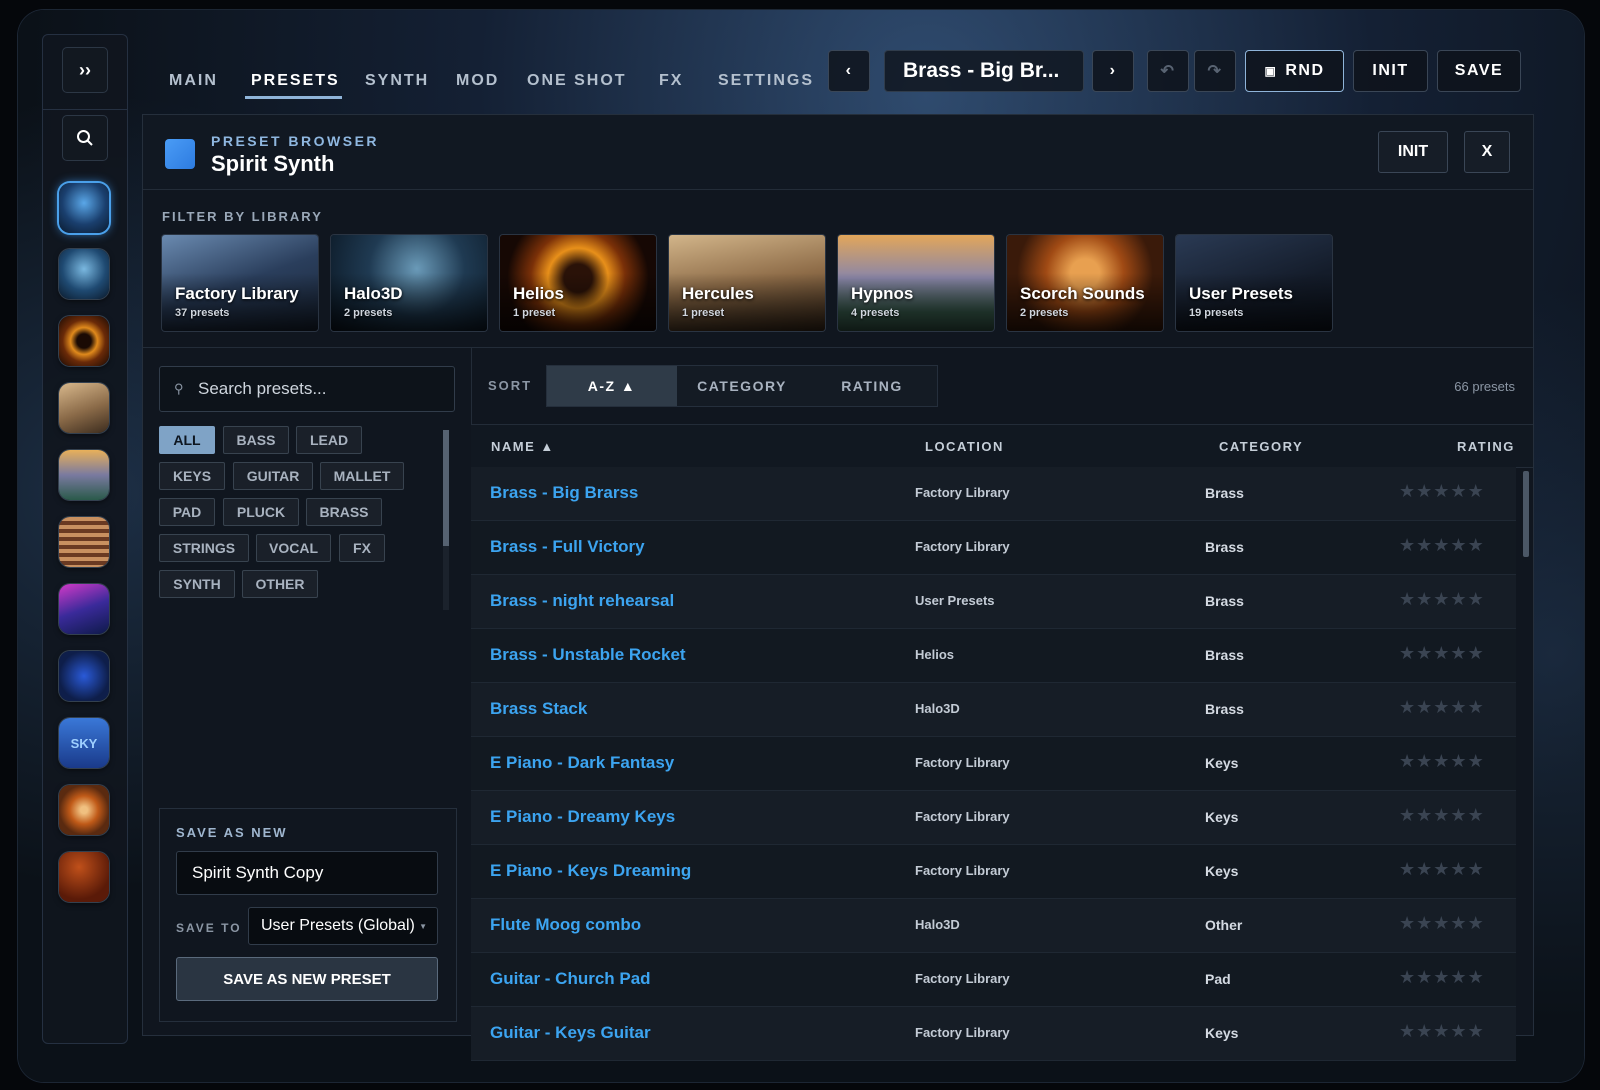 This screenshot has height=1090, width=1600. Describe the element at coordinates (84, 743) in the screenshot. I see `sidebar-library-sky-keys: SKY` at that location.